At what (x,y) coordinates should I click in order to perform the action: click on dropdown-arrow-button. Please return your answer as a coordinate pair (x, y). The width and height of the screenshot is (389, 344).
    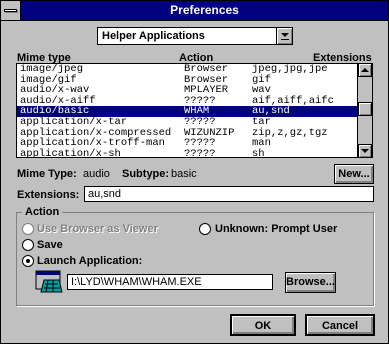
    Looking at the image, I should click on (284, 36).